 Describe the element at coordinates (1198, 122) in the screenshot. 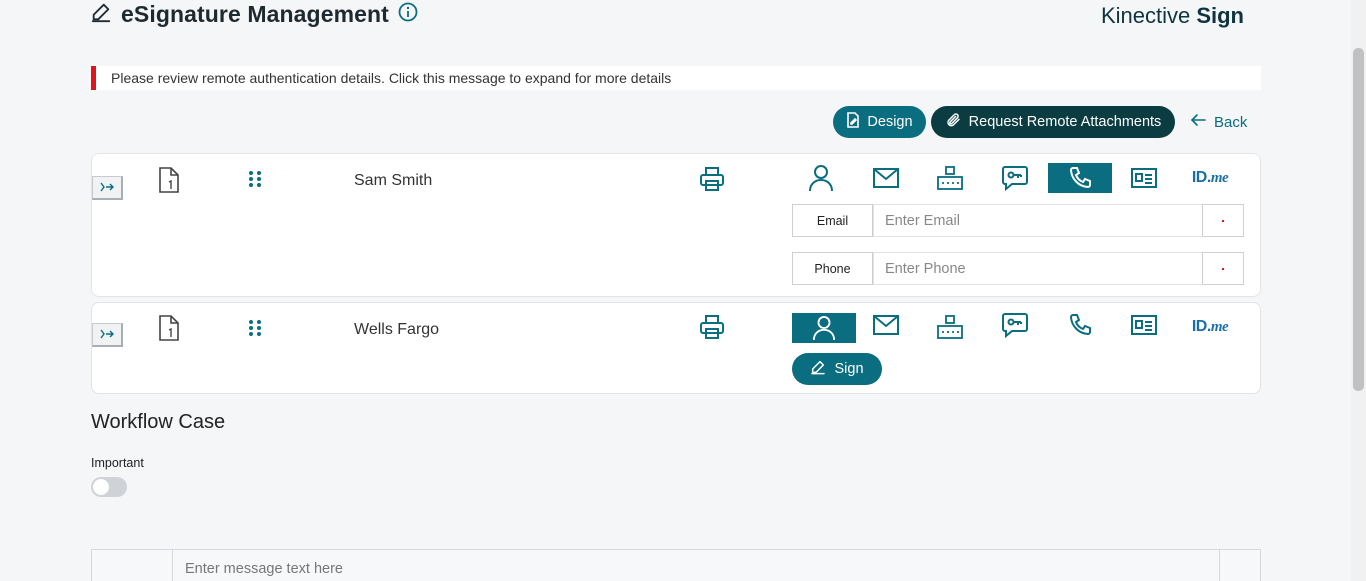

I see `arrow-left-icon` at that location.